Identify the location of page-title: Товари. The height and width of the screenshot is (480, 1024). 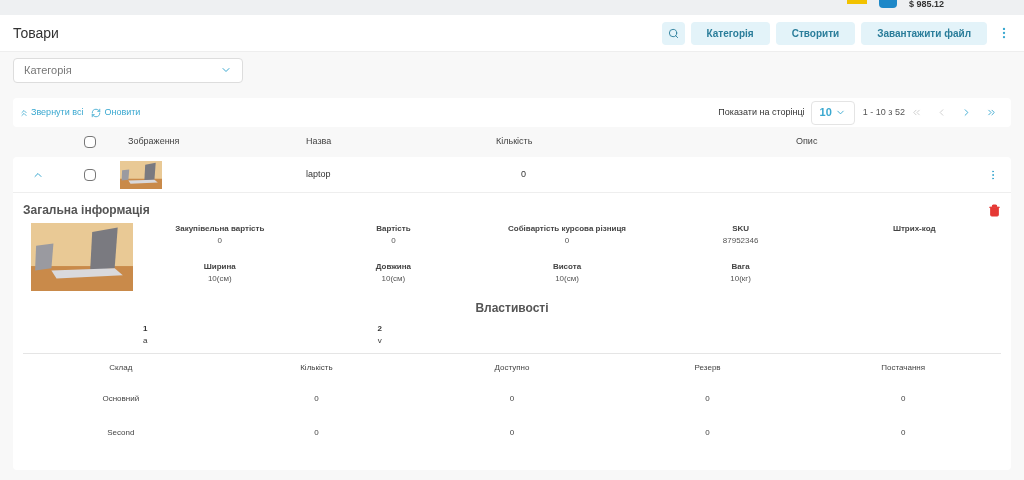
(36, 33).